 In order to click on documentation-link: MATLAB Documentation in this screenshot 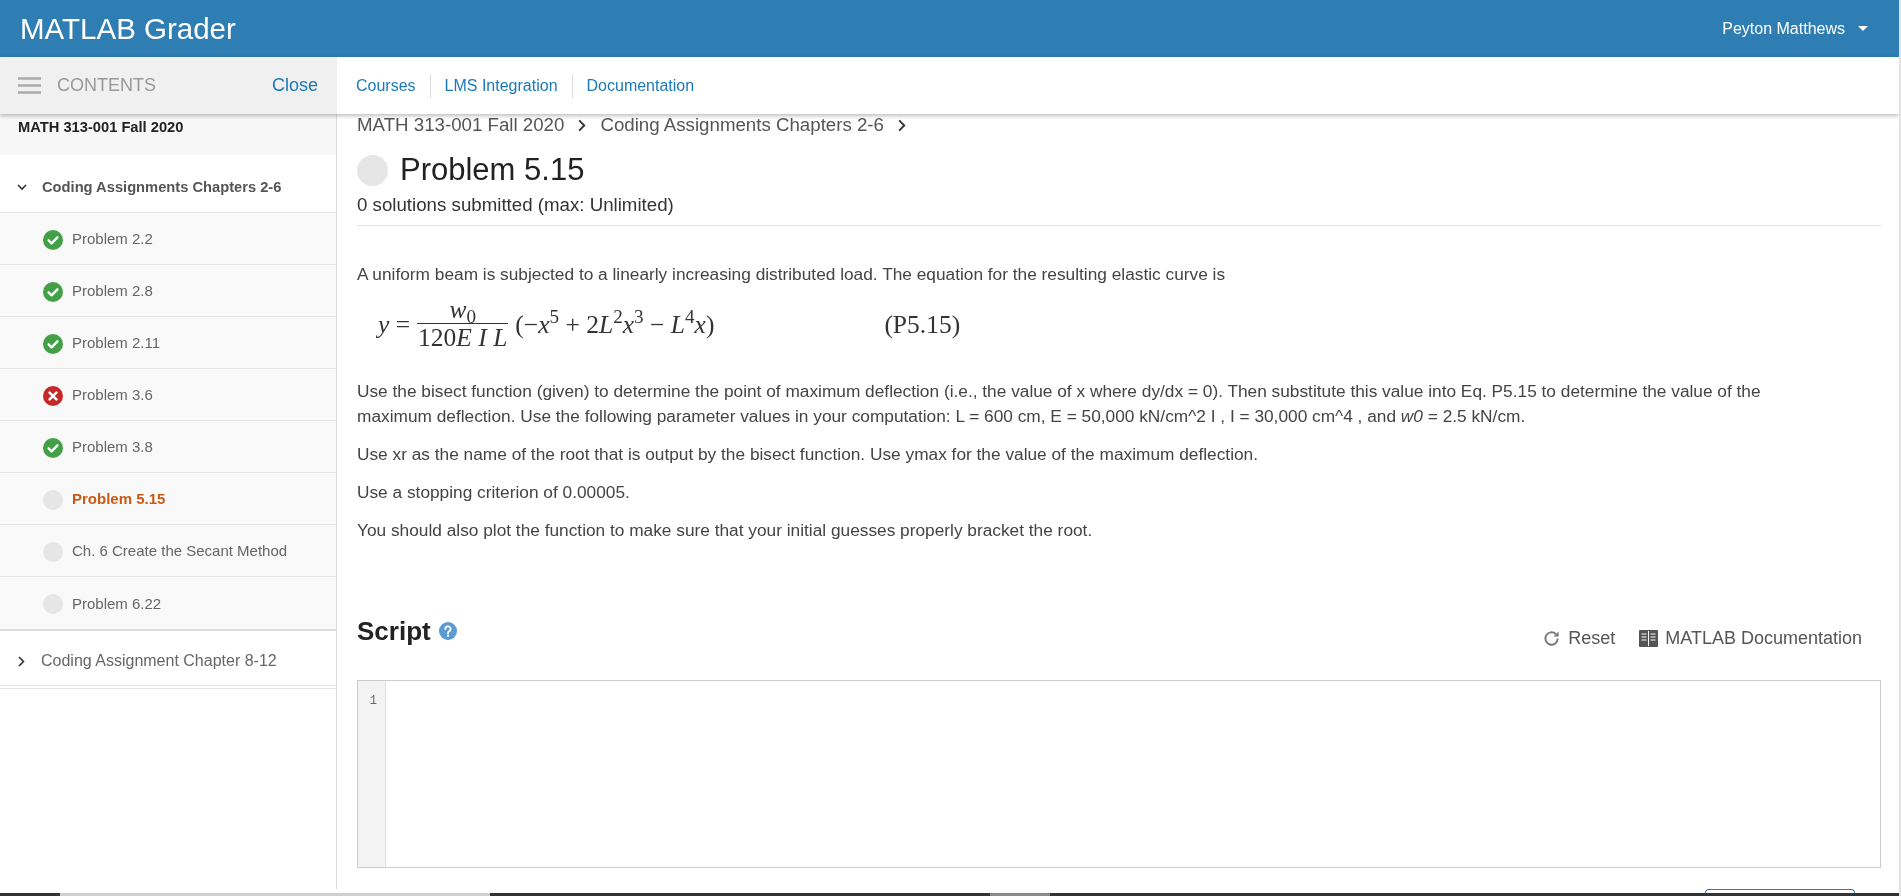, I will do `click(1750, 638)`.